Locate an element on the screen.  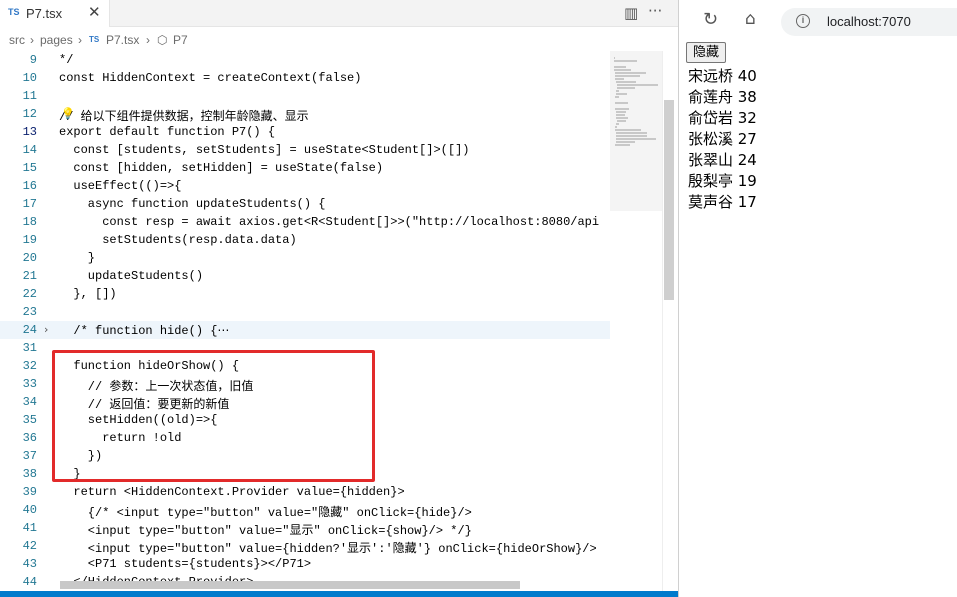
line-number: 9 is located at coordinates (33, 60).